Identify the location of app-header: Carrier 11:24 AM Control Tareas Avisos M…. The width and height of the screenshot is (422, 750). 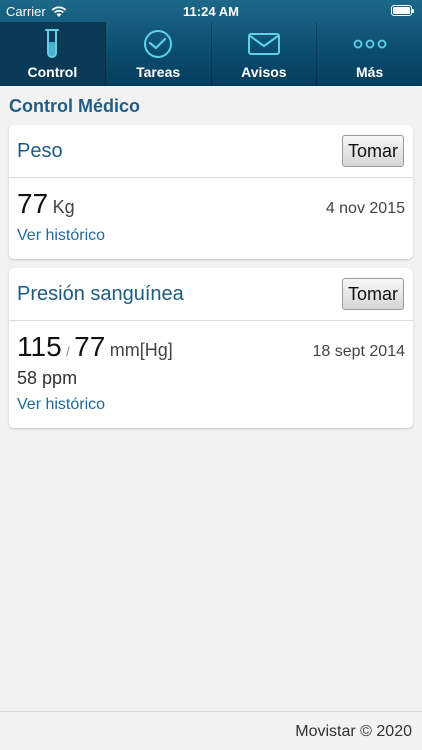
(211, 43).